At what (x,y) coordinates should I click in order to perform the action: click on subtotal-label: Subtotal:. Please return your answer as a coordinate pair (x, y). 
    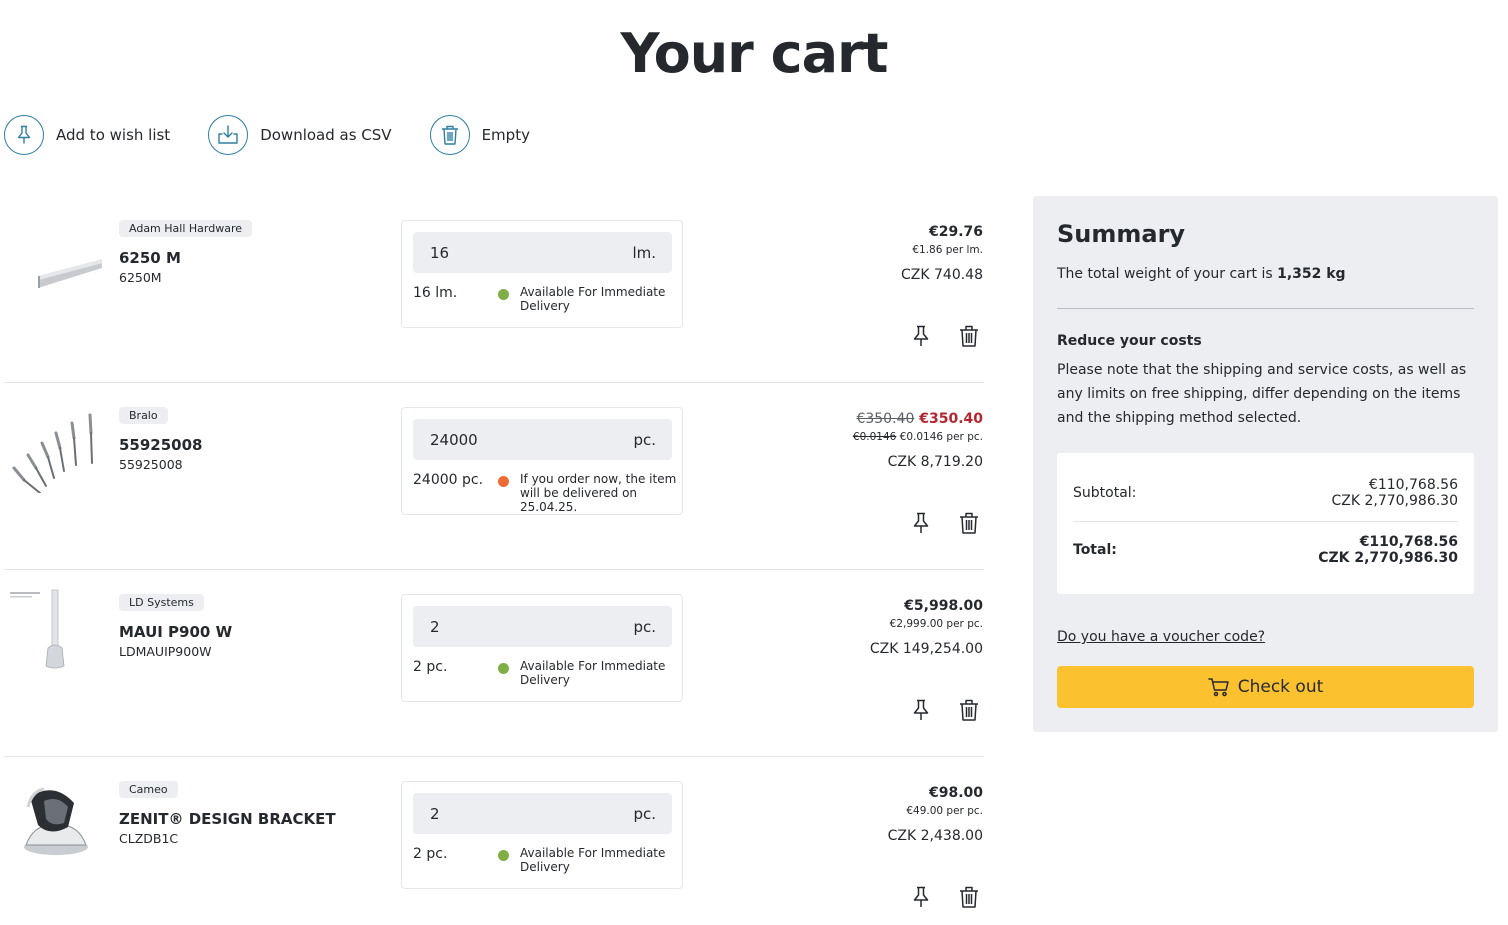
    Looking at the image, I should click on (1105, 493).